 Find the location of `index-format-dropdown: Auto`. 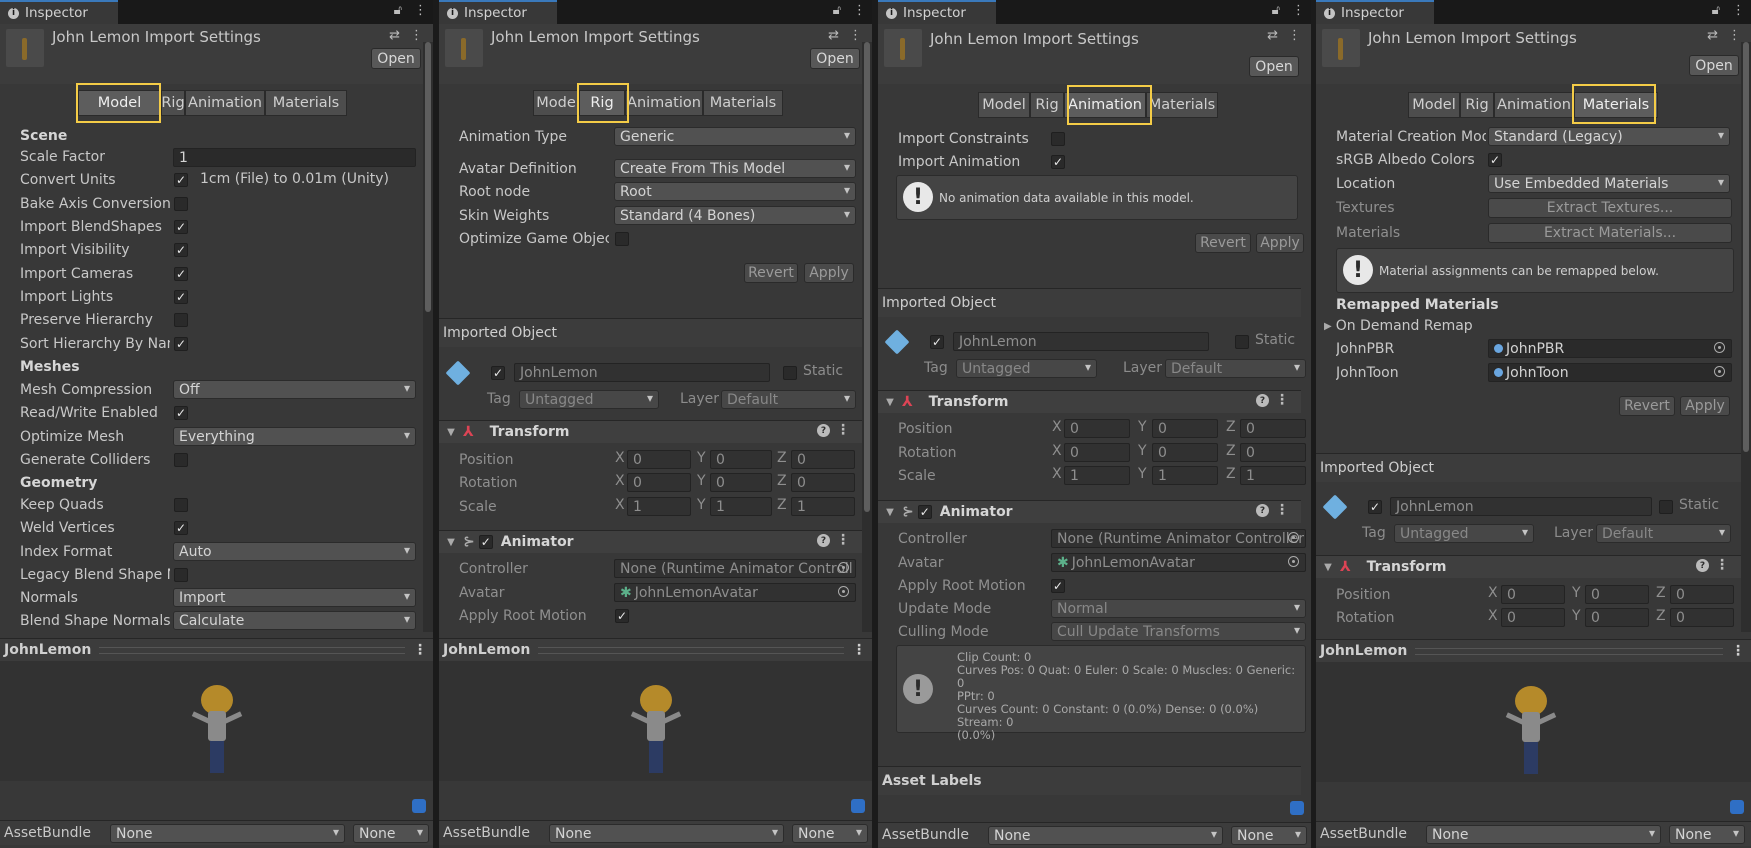

index-format-dropdown: Auto is located at coordinates (294, 551).